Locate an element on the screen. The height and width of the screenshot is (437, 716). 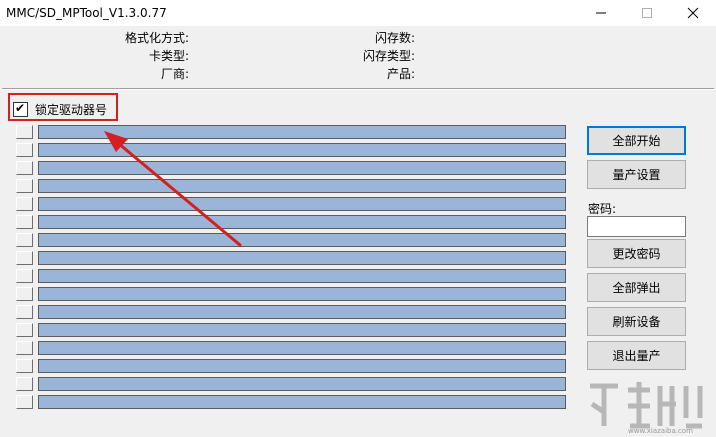
close-icon is located at coordinates (693, 13).